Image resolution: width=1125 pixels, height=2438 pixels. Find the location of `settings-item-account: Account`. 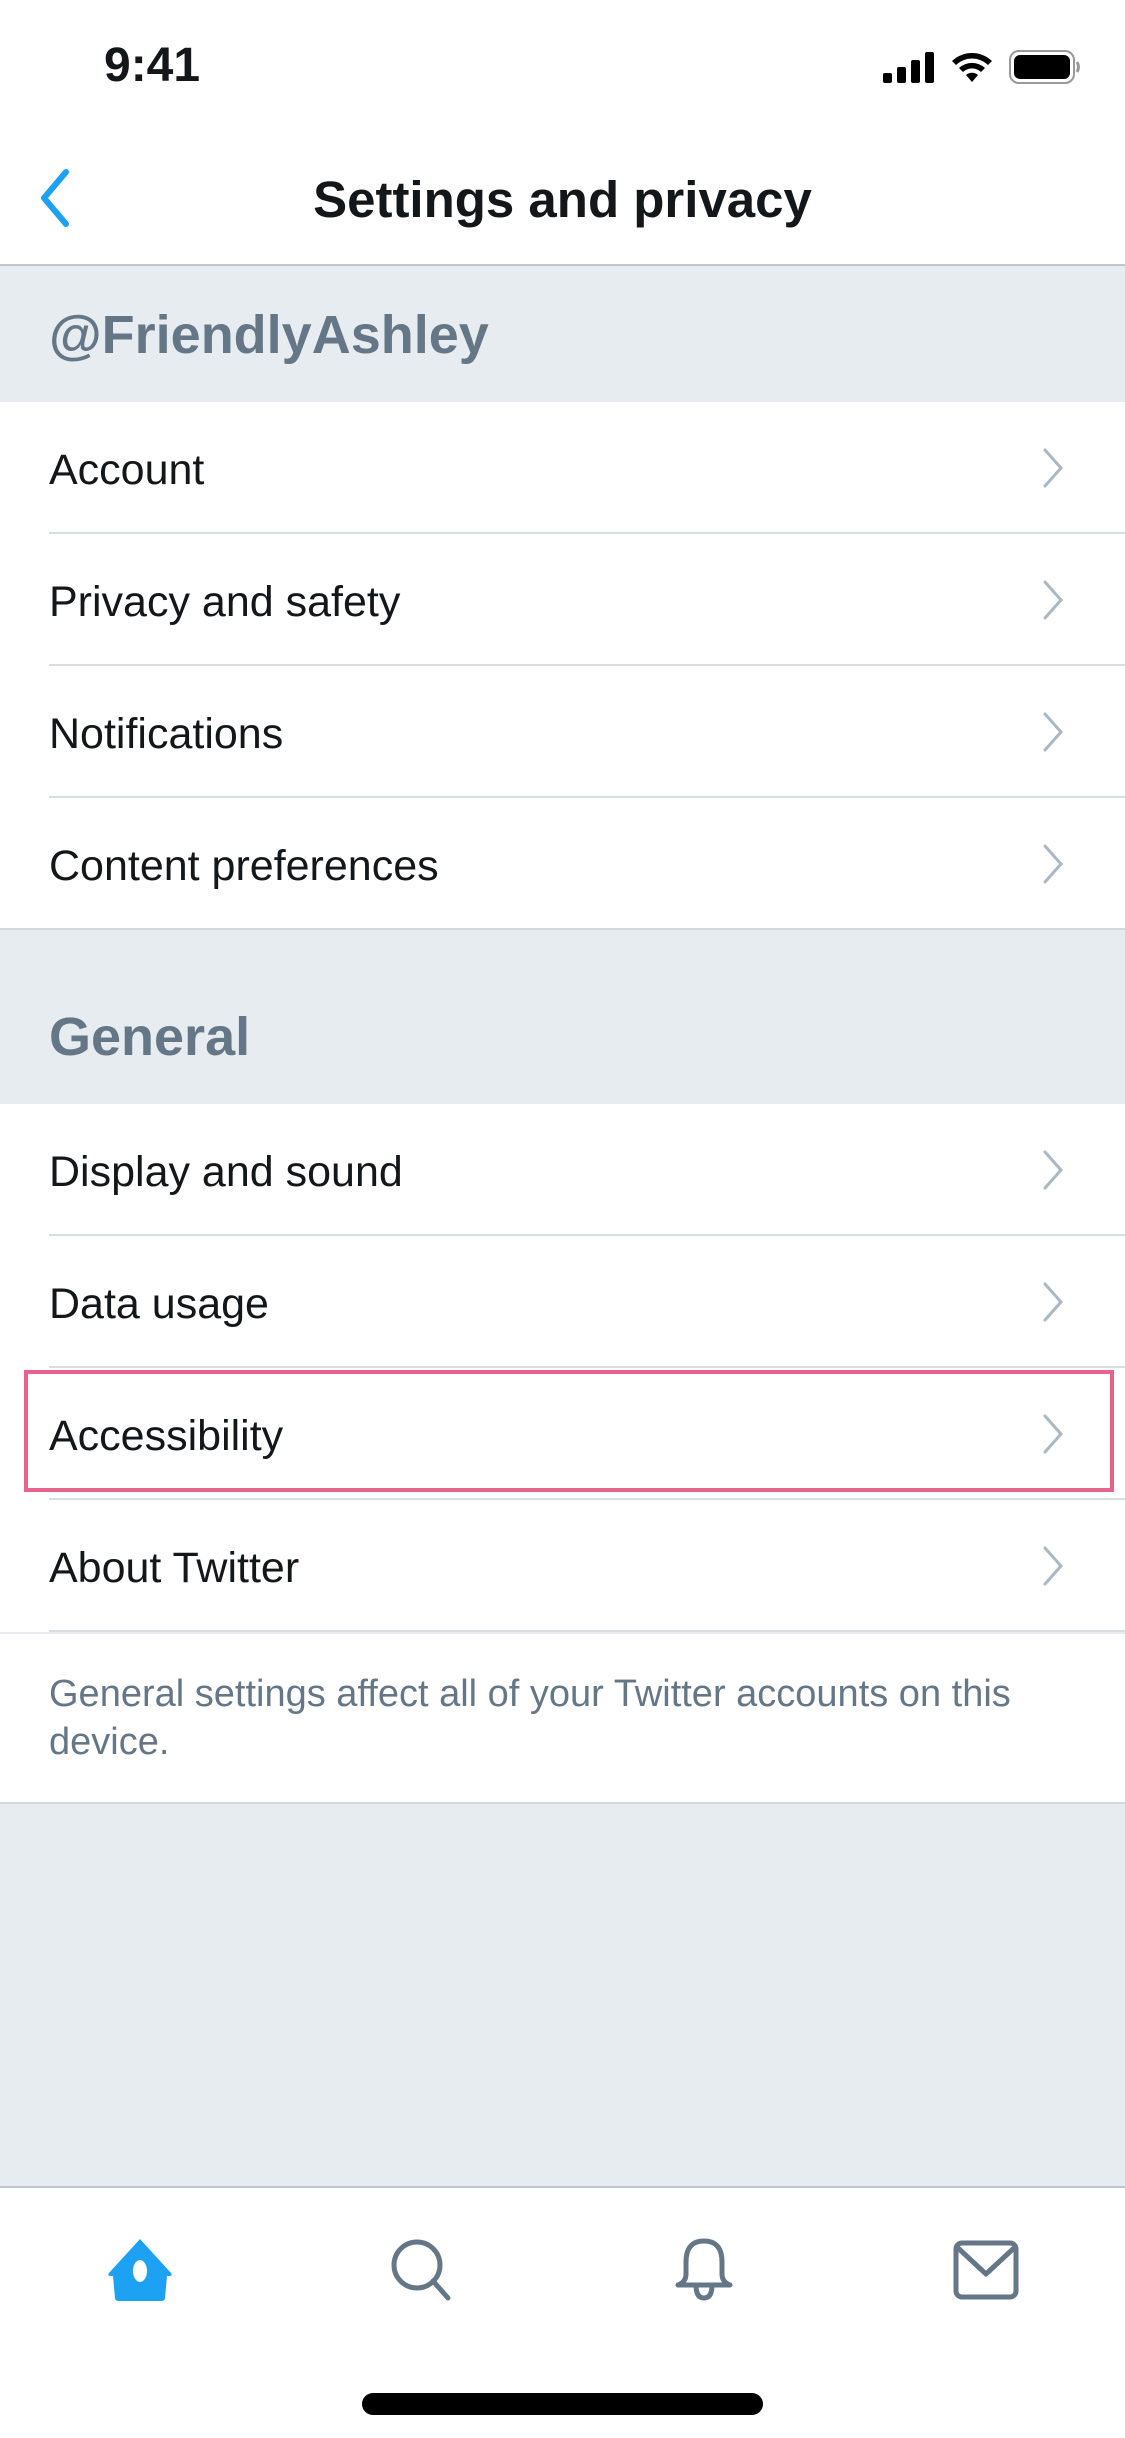

settings-item-account: Account is located at coordinates (562, 468).